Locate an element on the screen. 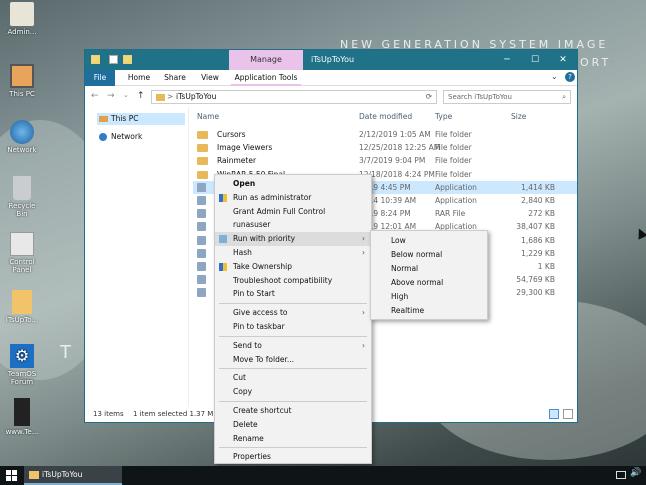 This screenshot has height=485, width=646. title-bar: Manage iTsUpToYou ─ ☐ ✕ is located at coordinates (331, 60).